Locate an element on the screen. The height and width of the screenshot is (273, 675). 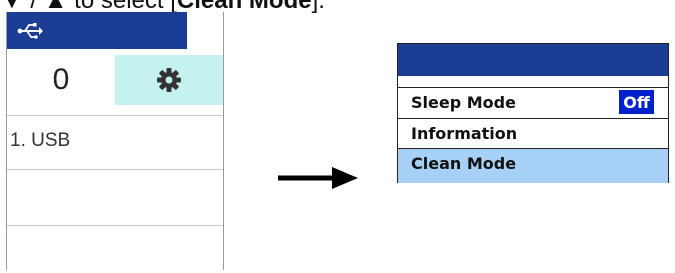
count-display: 0 is located at coordinates (61, 79).